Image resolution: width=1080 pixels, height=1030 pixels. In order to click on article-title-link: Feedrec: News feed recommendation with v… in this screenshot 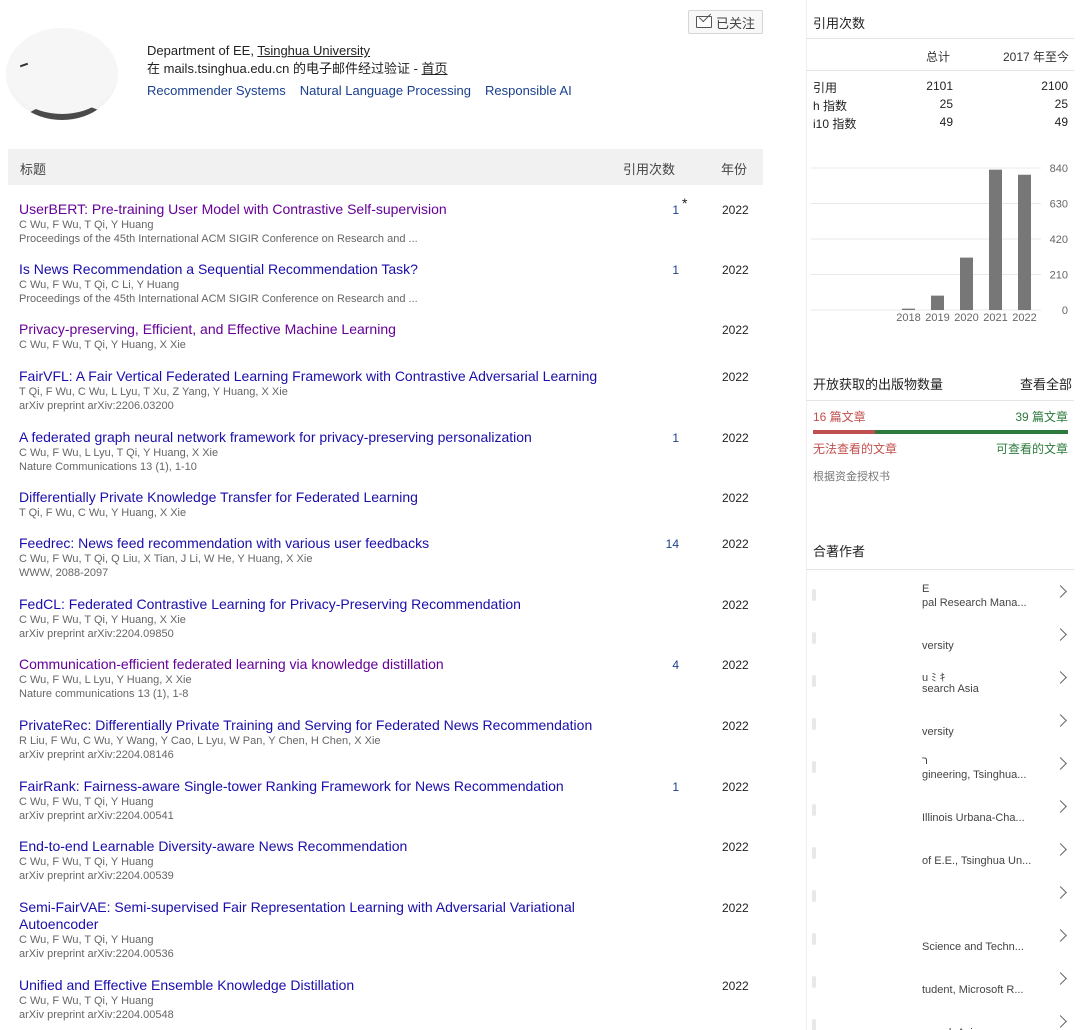, I will do `click(314, 543)`.